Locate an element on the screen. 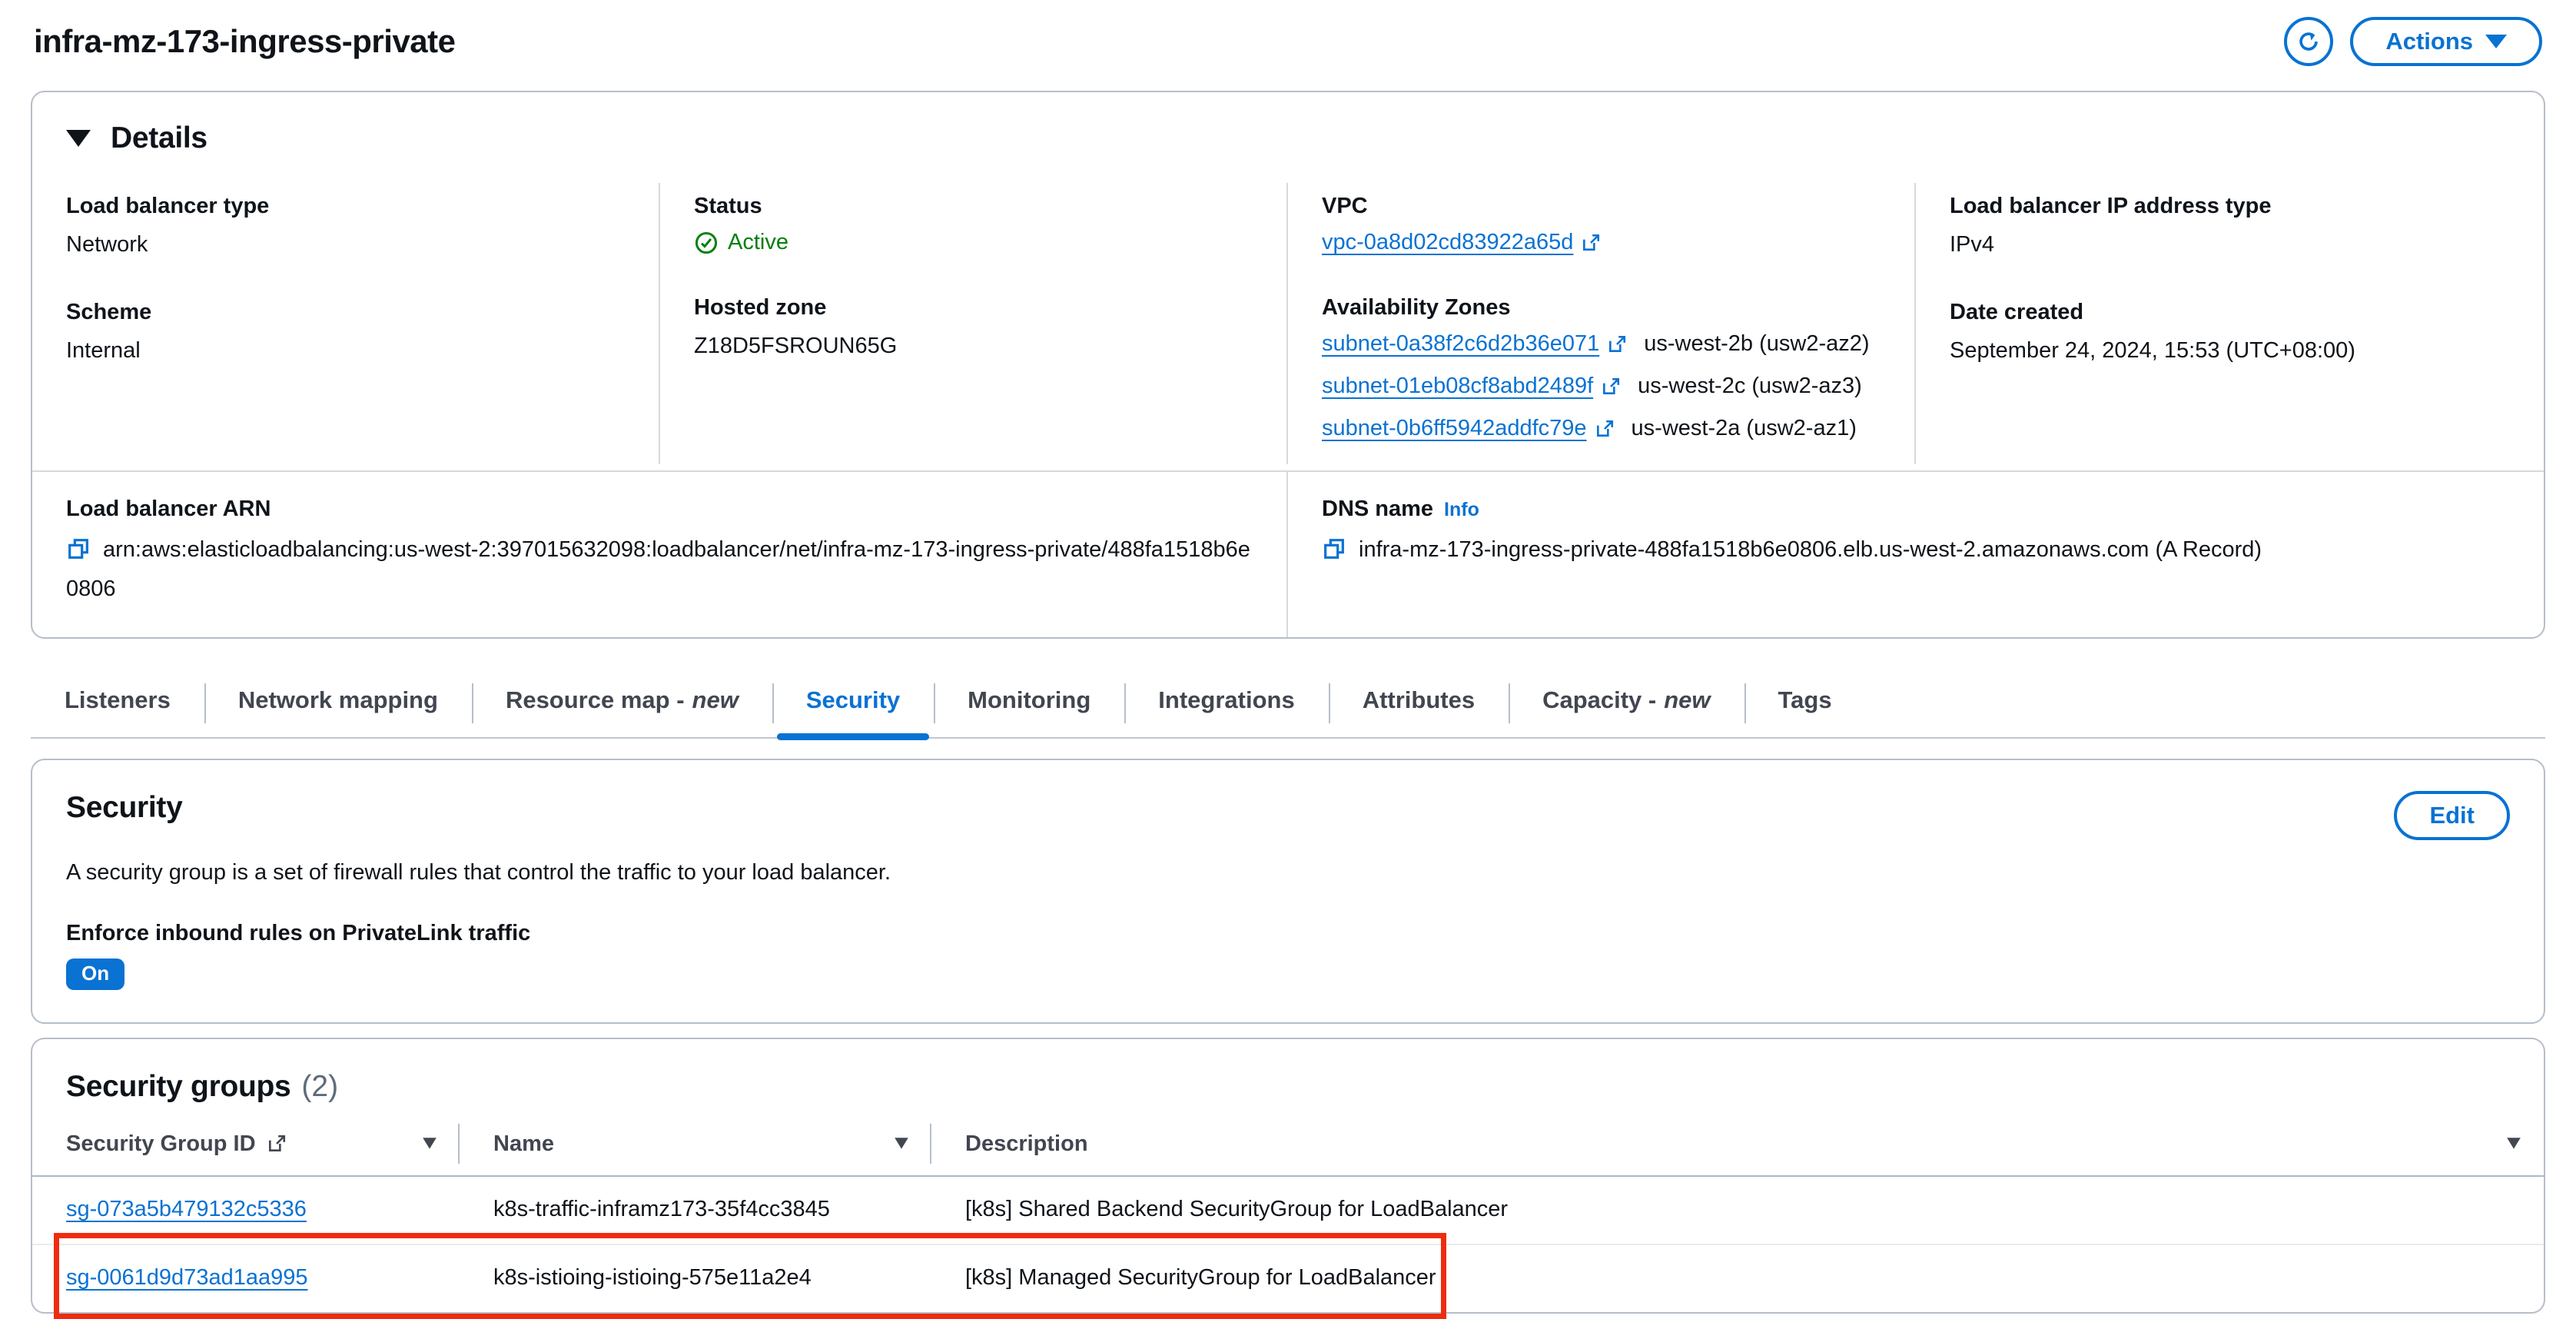  field-load-balancer-type: Load balancer type Network is located at coordinates (345, 227).